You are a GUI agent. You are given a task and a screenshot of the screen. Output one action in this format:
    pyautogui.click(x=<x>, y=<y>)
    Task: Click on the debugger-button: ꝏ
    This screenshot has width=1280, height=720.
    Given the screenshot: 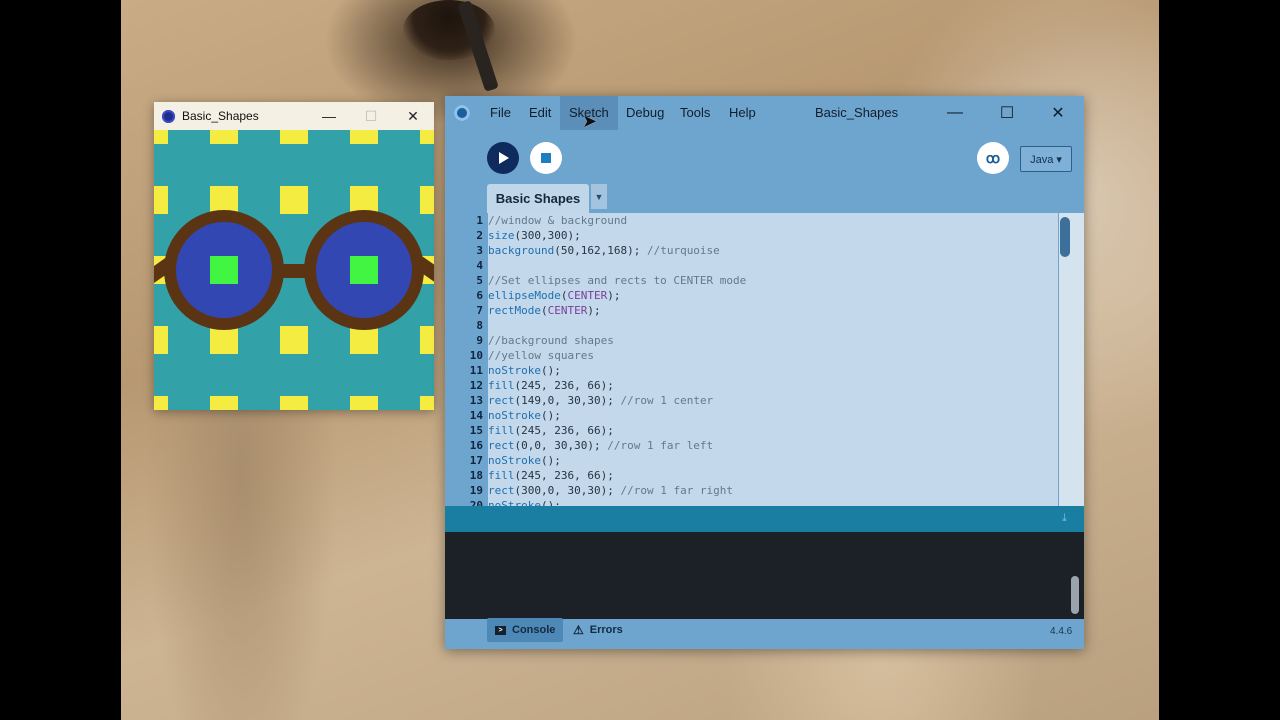 What is the action you would take?
    pyautogui.click(x=993, y=158)
    